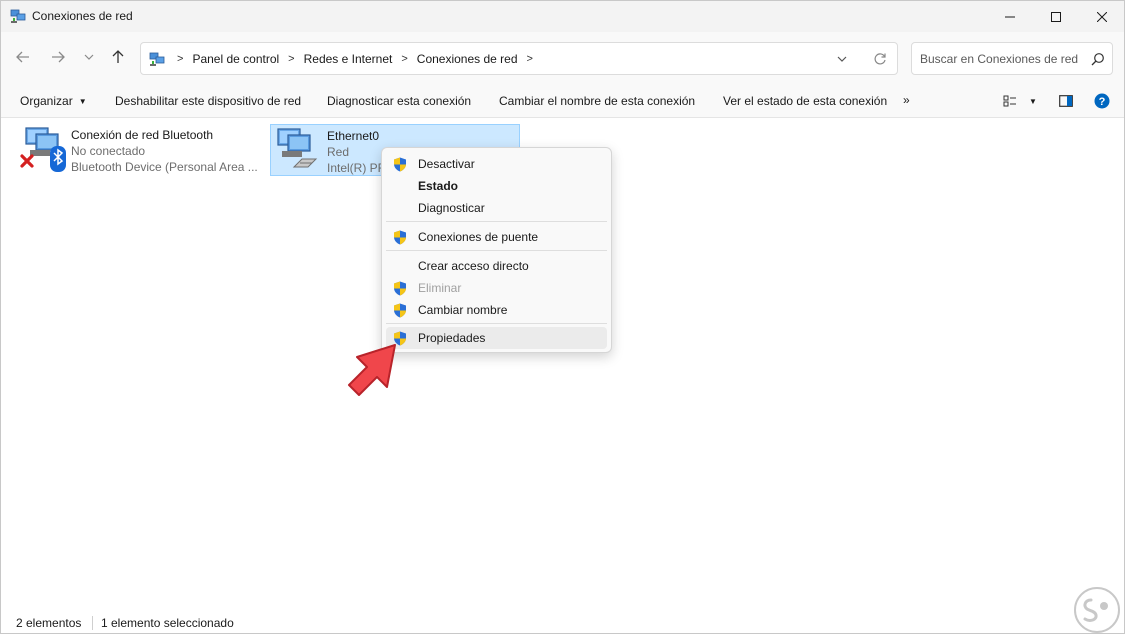 This screenshot has height=634, width=1125. What do you see at coordinates (46, 101) in the screenshot?
I see `organize-label: Organizar` at bounding box center [46, 101].